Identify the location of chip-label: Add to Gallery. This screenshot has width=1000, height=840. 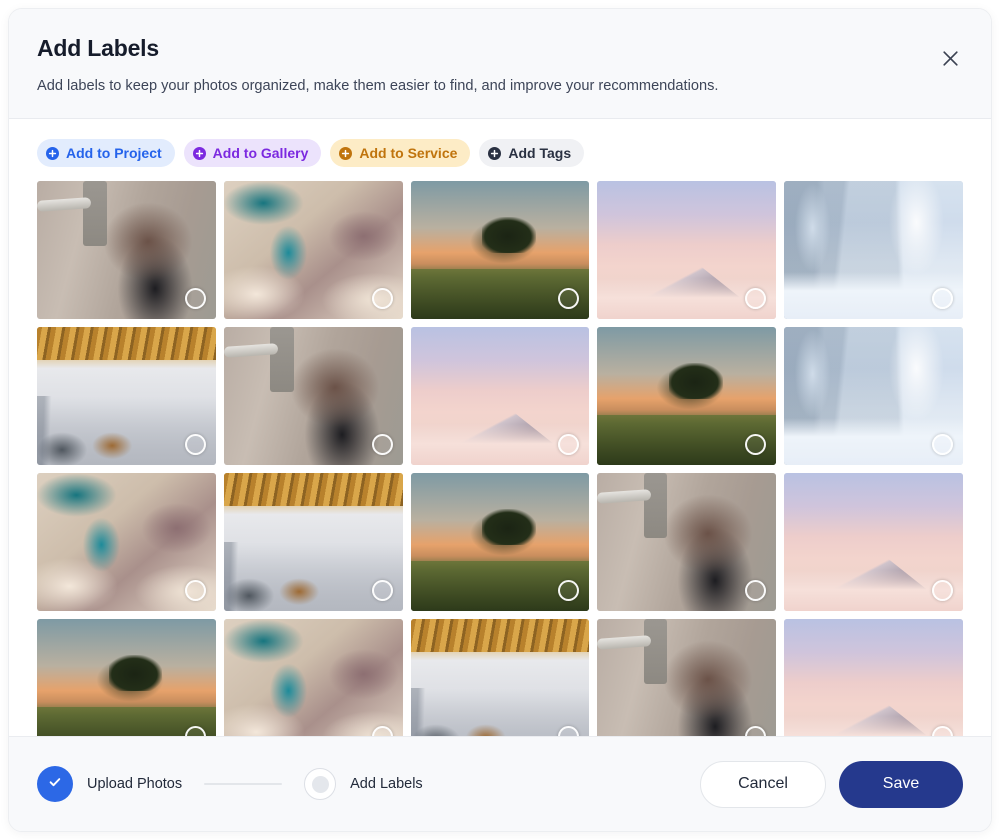
(260, 153).